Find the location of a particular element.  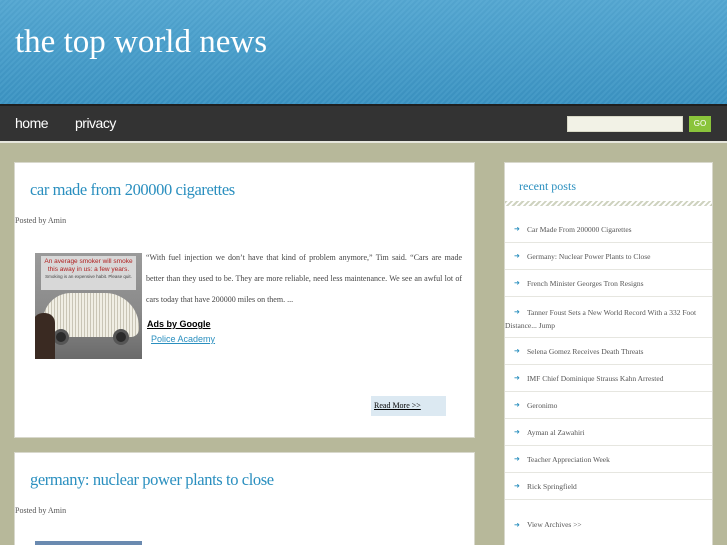

recent-post-item: ➜ Rick Springfield is located at coordinates (608, 486).